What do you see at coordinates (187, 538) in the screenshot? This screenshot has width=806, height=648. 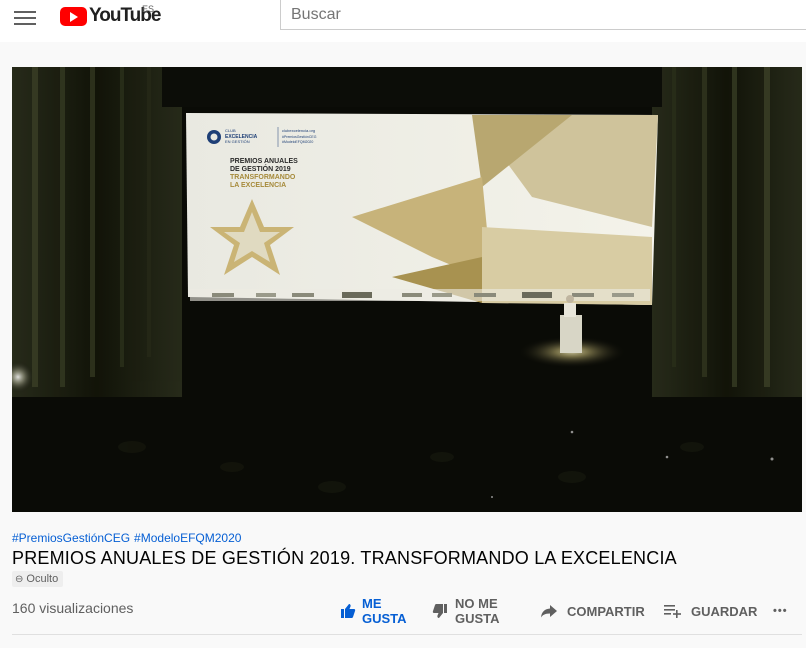 I see `hashtag-link: #ModeloEFQM2020` at bounding box center [187, 538].